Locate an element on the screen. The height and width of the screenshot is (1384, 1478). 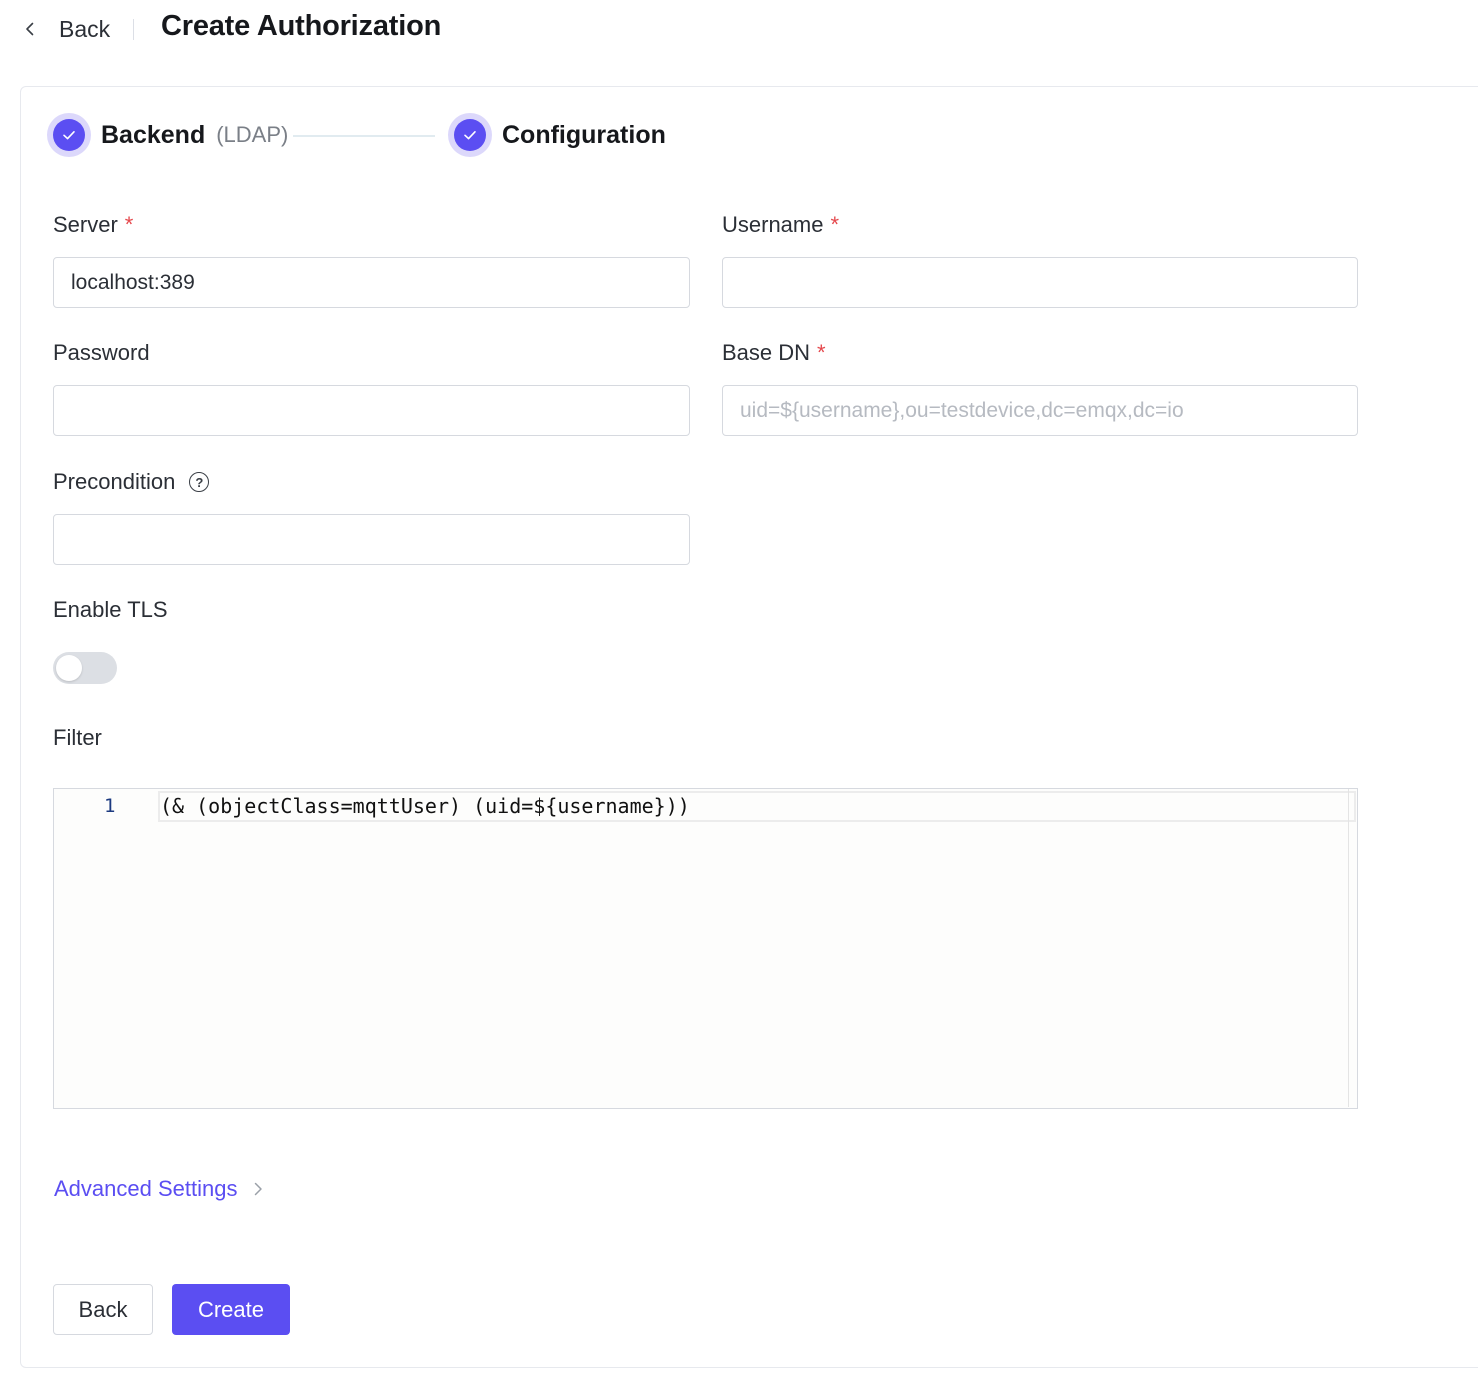
step-configuration: Configuration is located at coordinates (557, 135).